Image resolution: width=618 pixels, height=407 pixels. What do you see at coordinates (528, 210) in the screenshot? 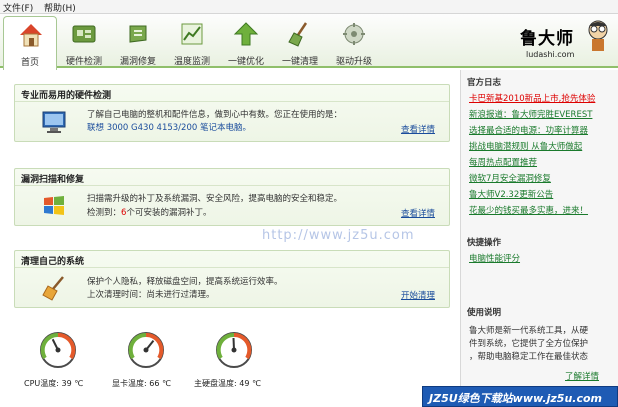
I see `news-item: 花最少的钱买最多实惠，进来！` at bounding box center [528, 210].